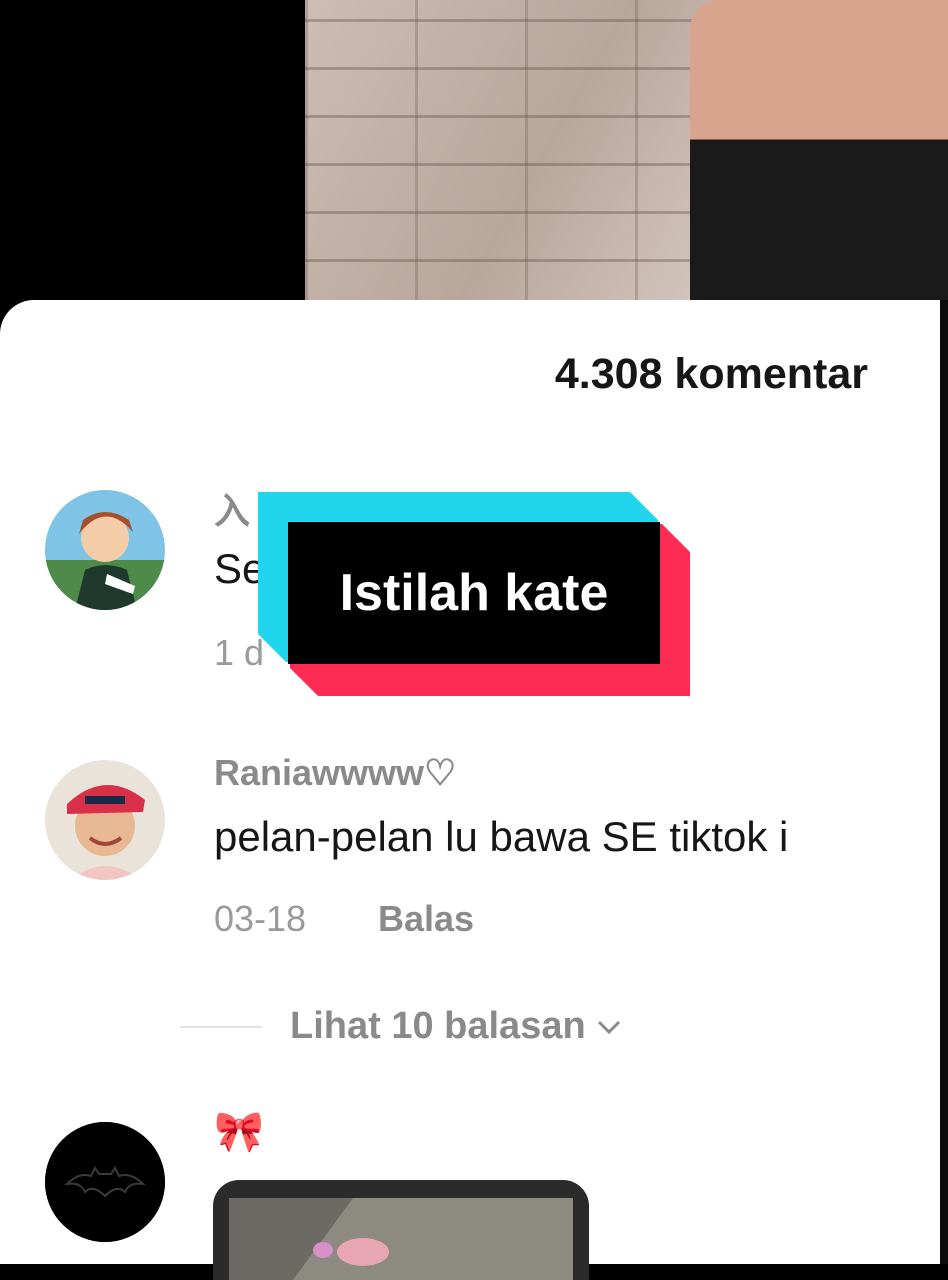 The image size is (948, 1280). I want to click on comment-username: Raniawwww♡, so click(335, 773).